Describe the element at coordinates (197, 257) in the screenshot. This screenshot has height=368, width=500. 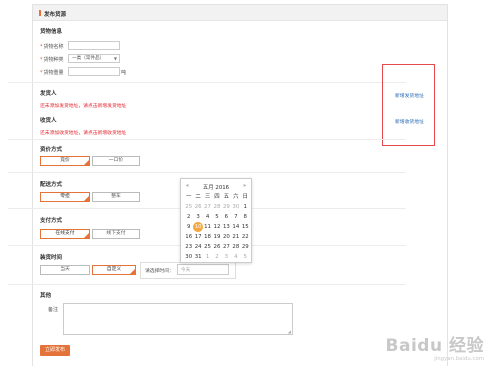
I see `calendar-day: 31` at that location.